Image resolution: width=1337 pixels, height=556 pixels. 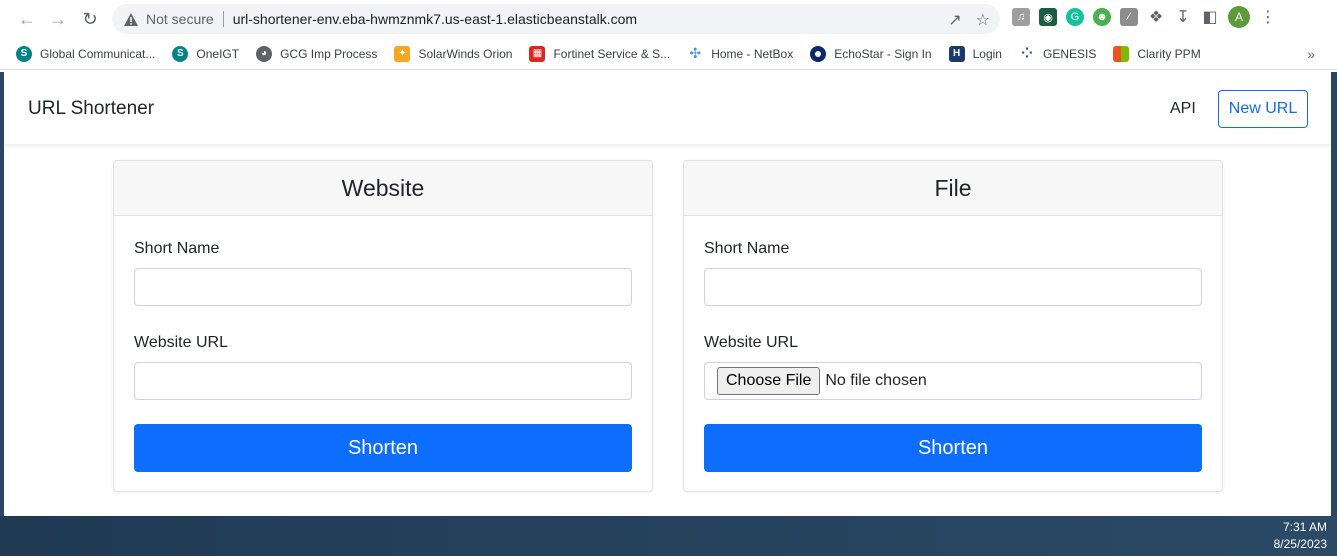 I want to click on clock-time: 7:31 AM, so click(x=1304, y=527).